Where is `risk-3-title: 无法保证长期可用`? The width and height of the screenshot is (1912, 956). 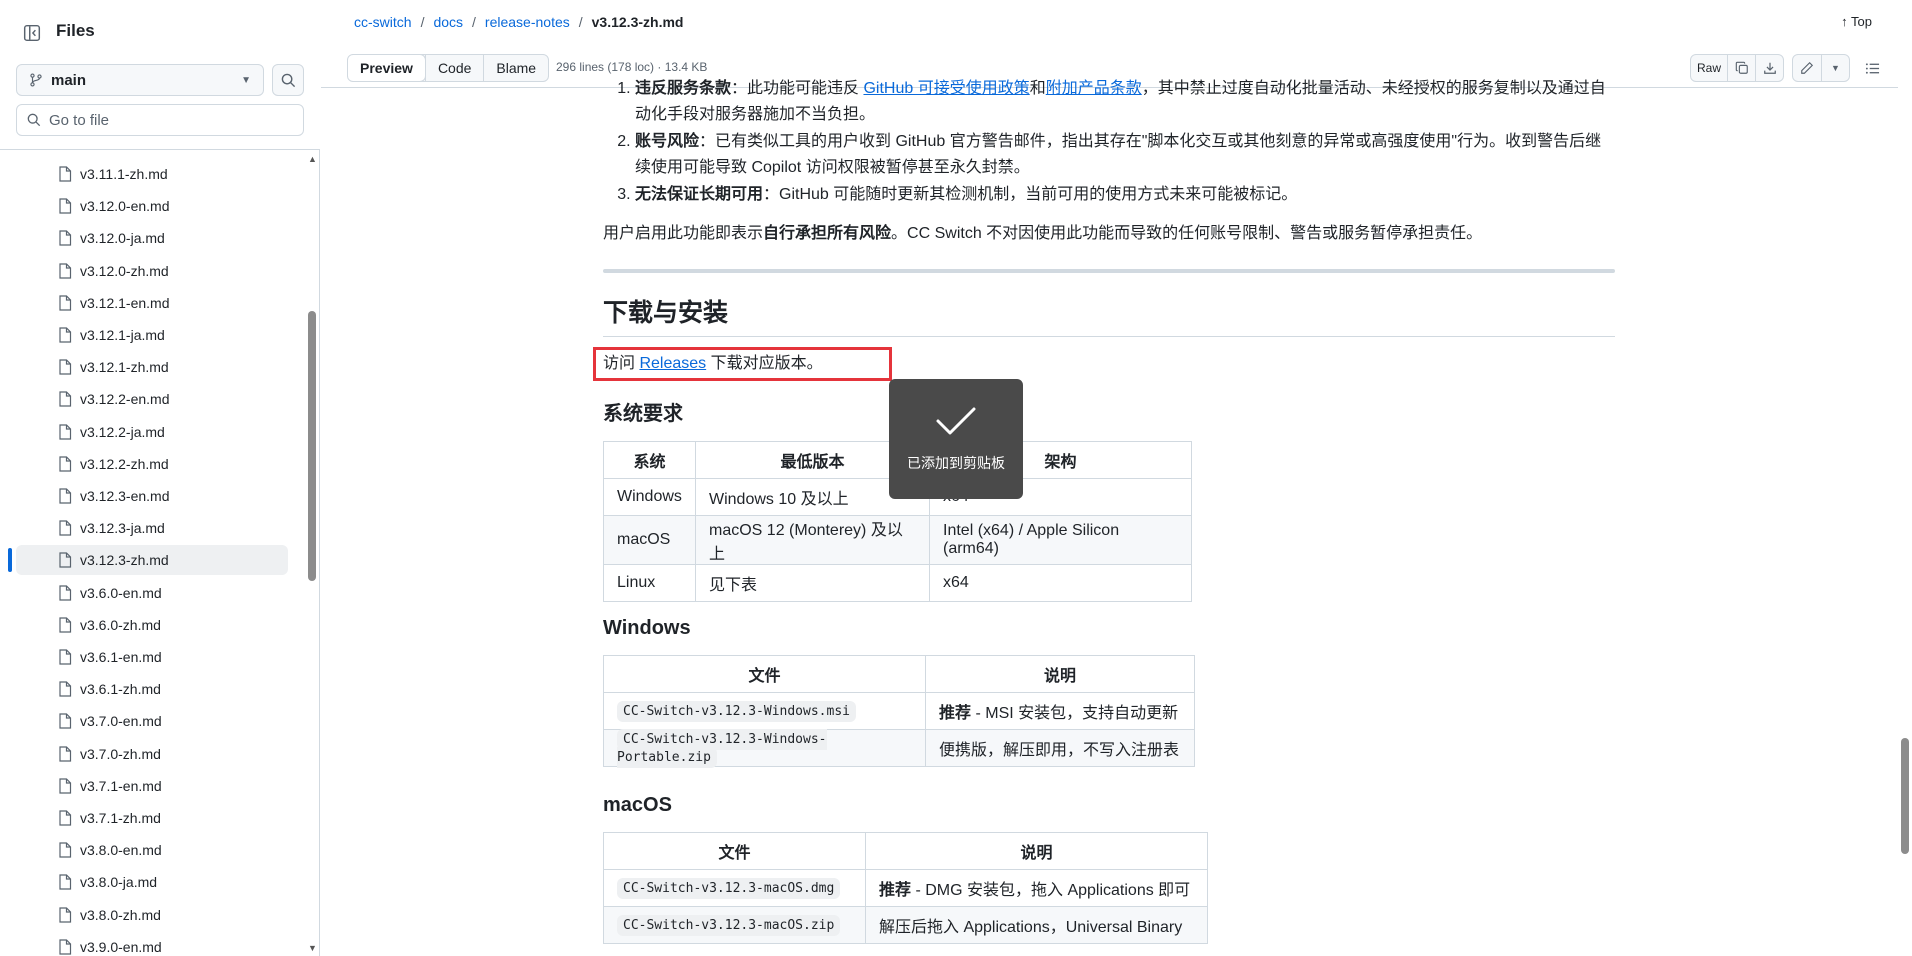
risk-3-title: 无法保证长期可用 is located at coordinates (699, 194).